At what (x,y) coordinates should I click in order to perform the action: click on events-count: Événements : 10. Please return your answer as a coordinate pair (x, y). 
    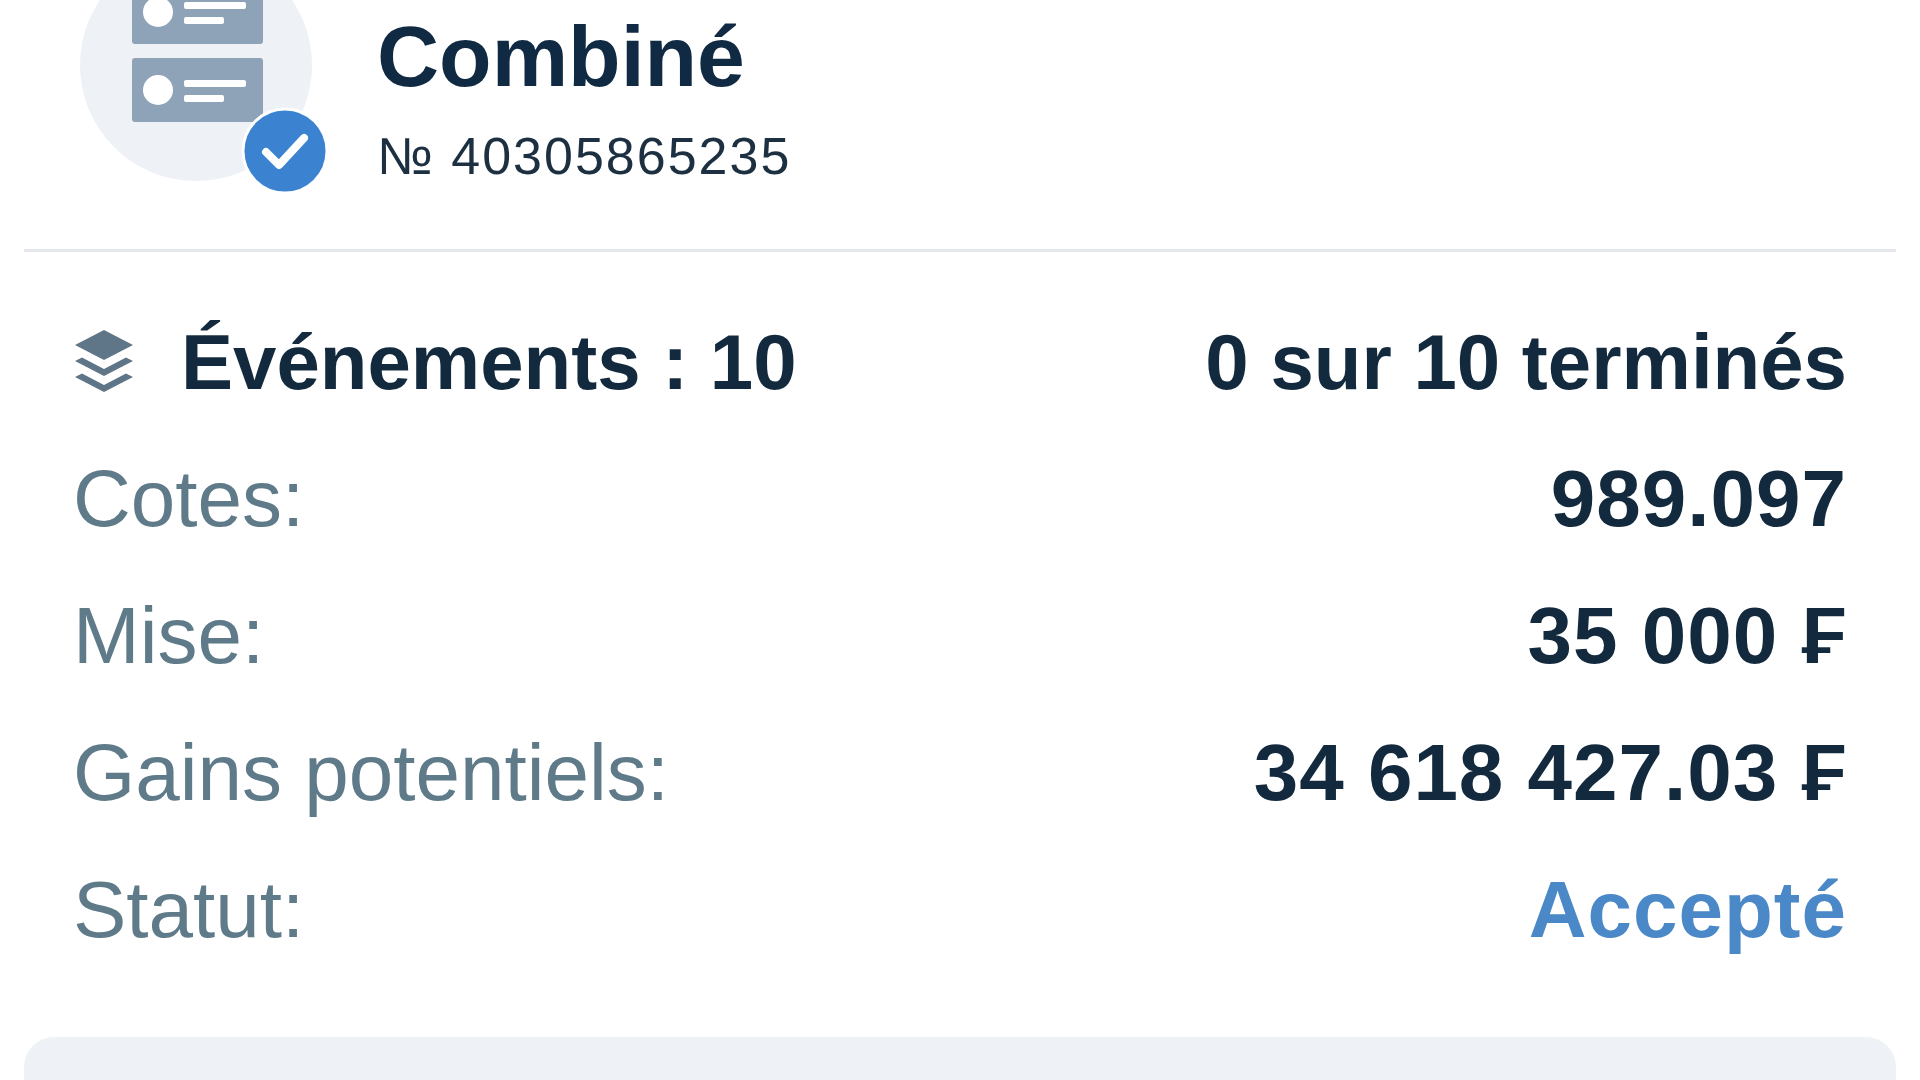
    Looking at the image, I should click on (489, 361).